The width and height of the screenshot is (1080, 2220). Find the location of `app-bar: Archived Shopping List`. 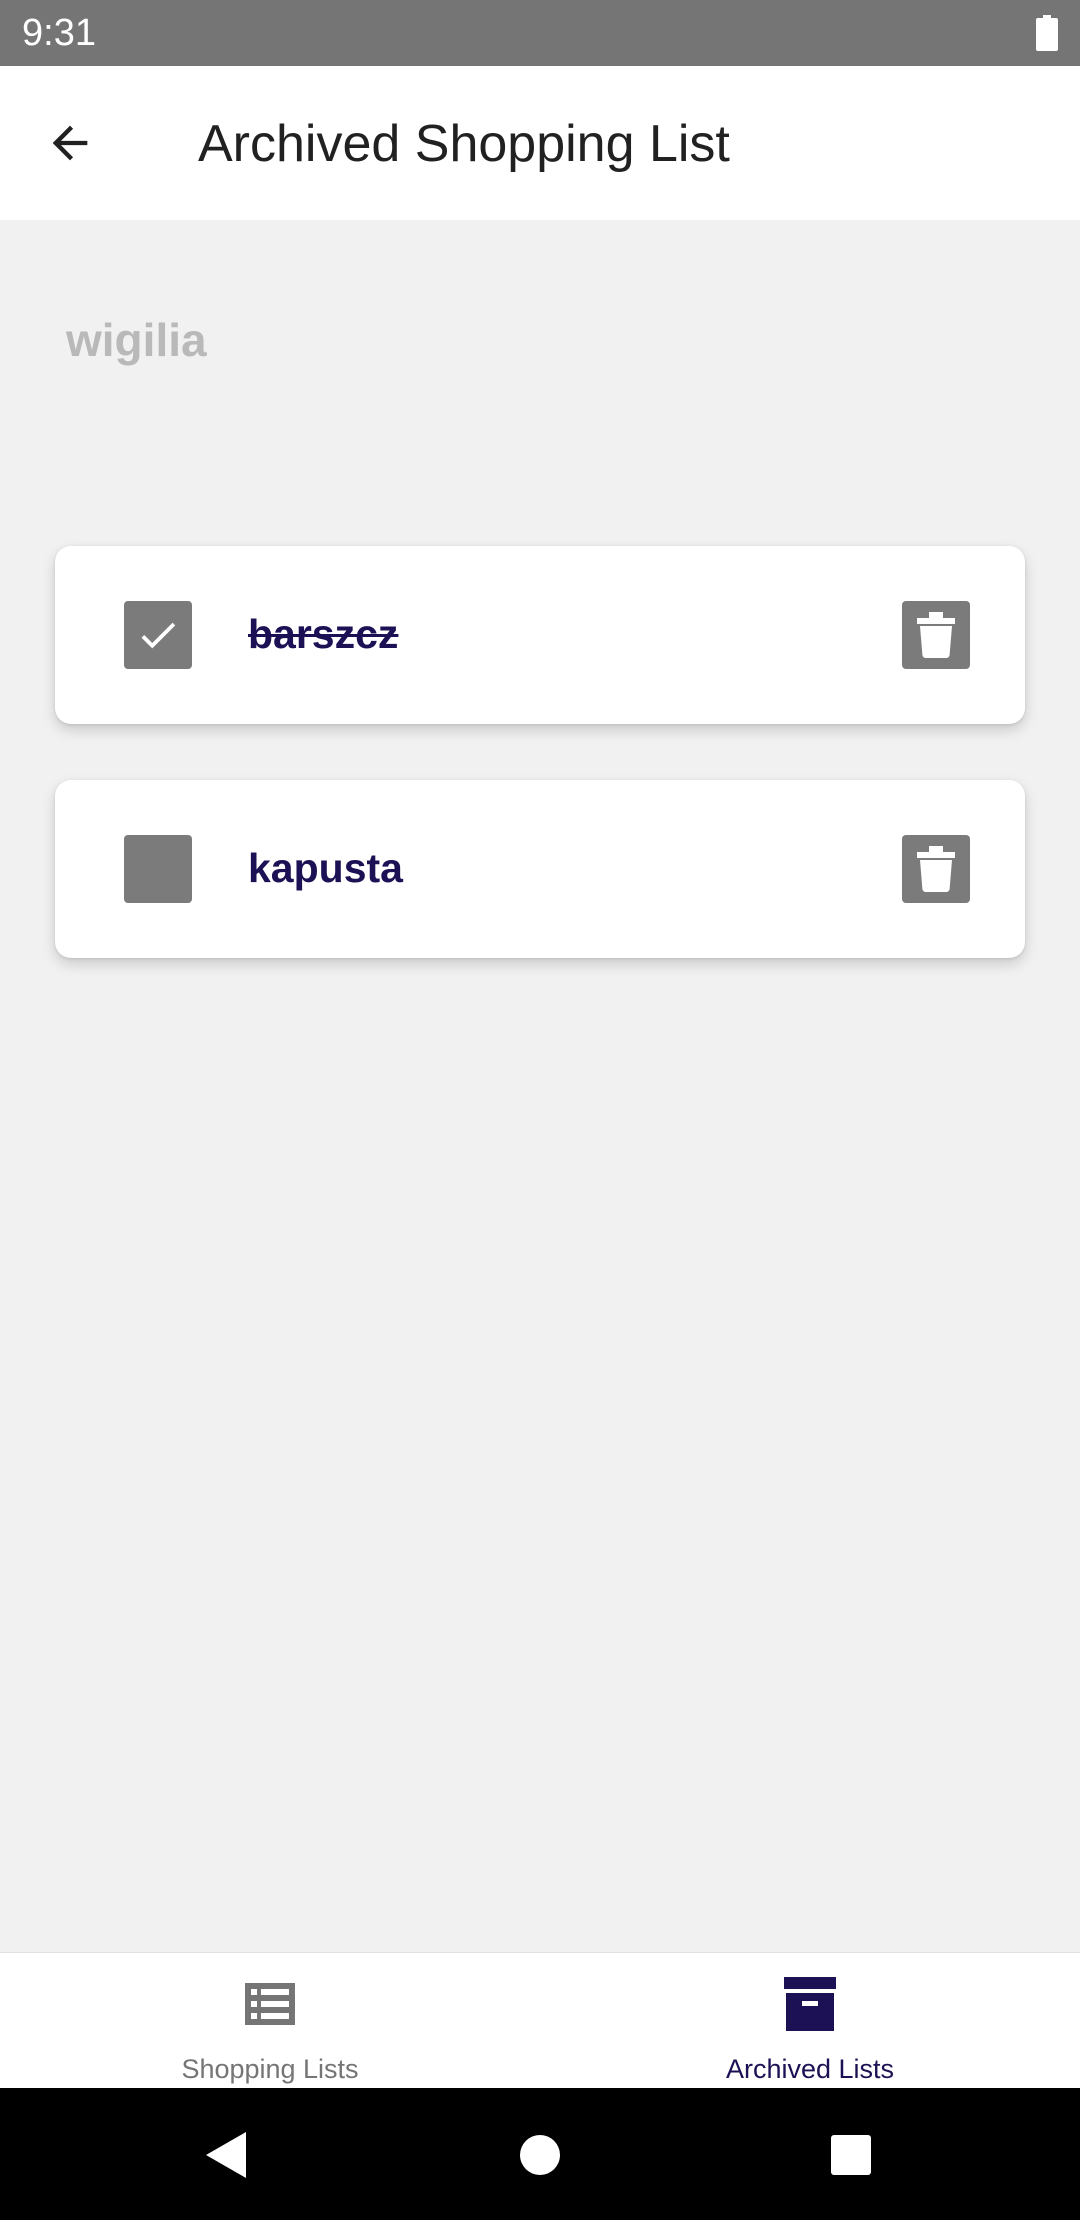

app-bar: Archived Shopping List is located at coordinates (540, 143).